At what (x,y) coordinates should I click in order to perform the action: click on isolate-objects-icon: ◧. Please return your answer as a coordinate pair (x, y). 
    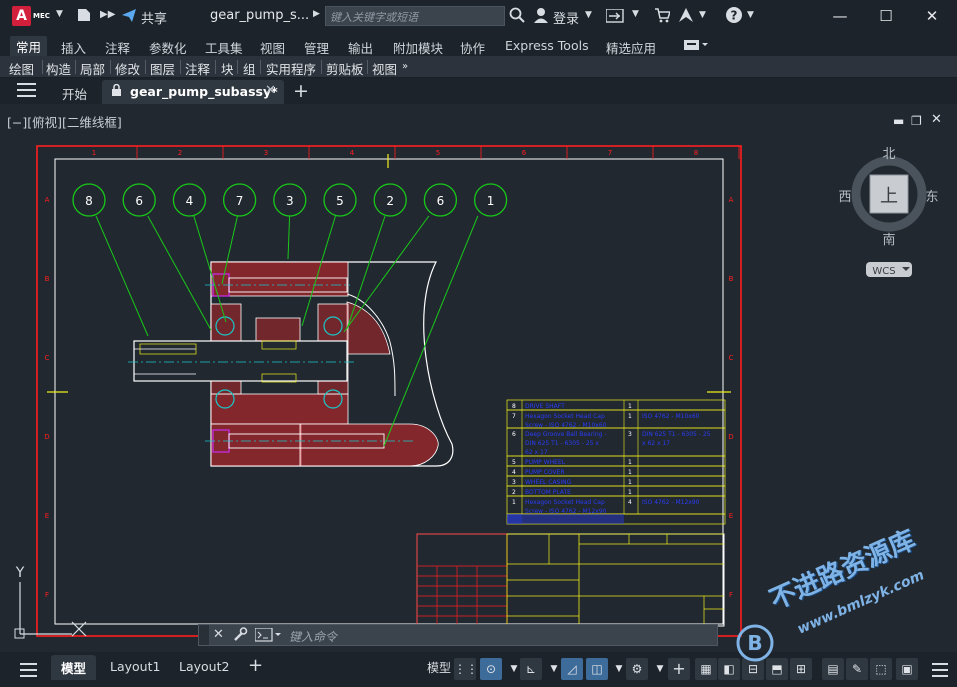
    Looking at the image, I should click on (729, 669).